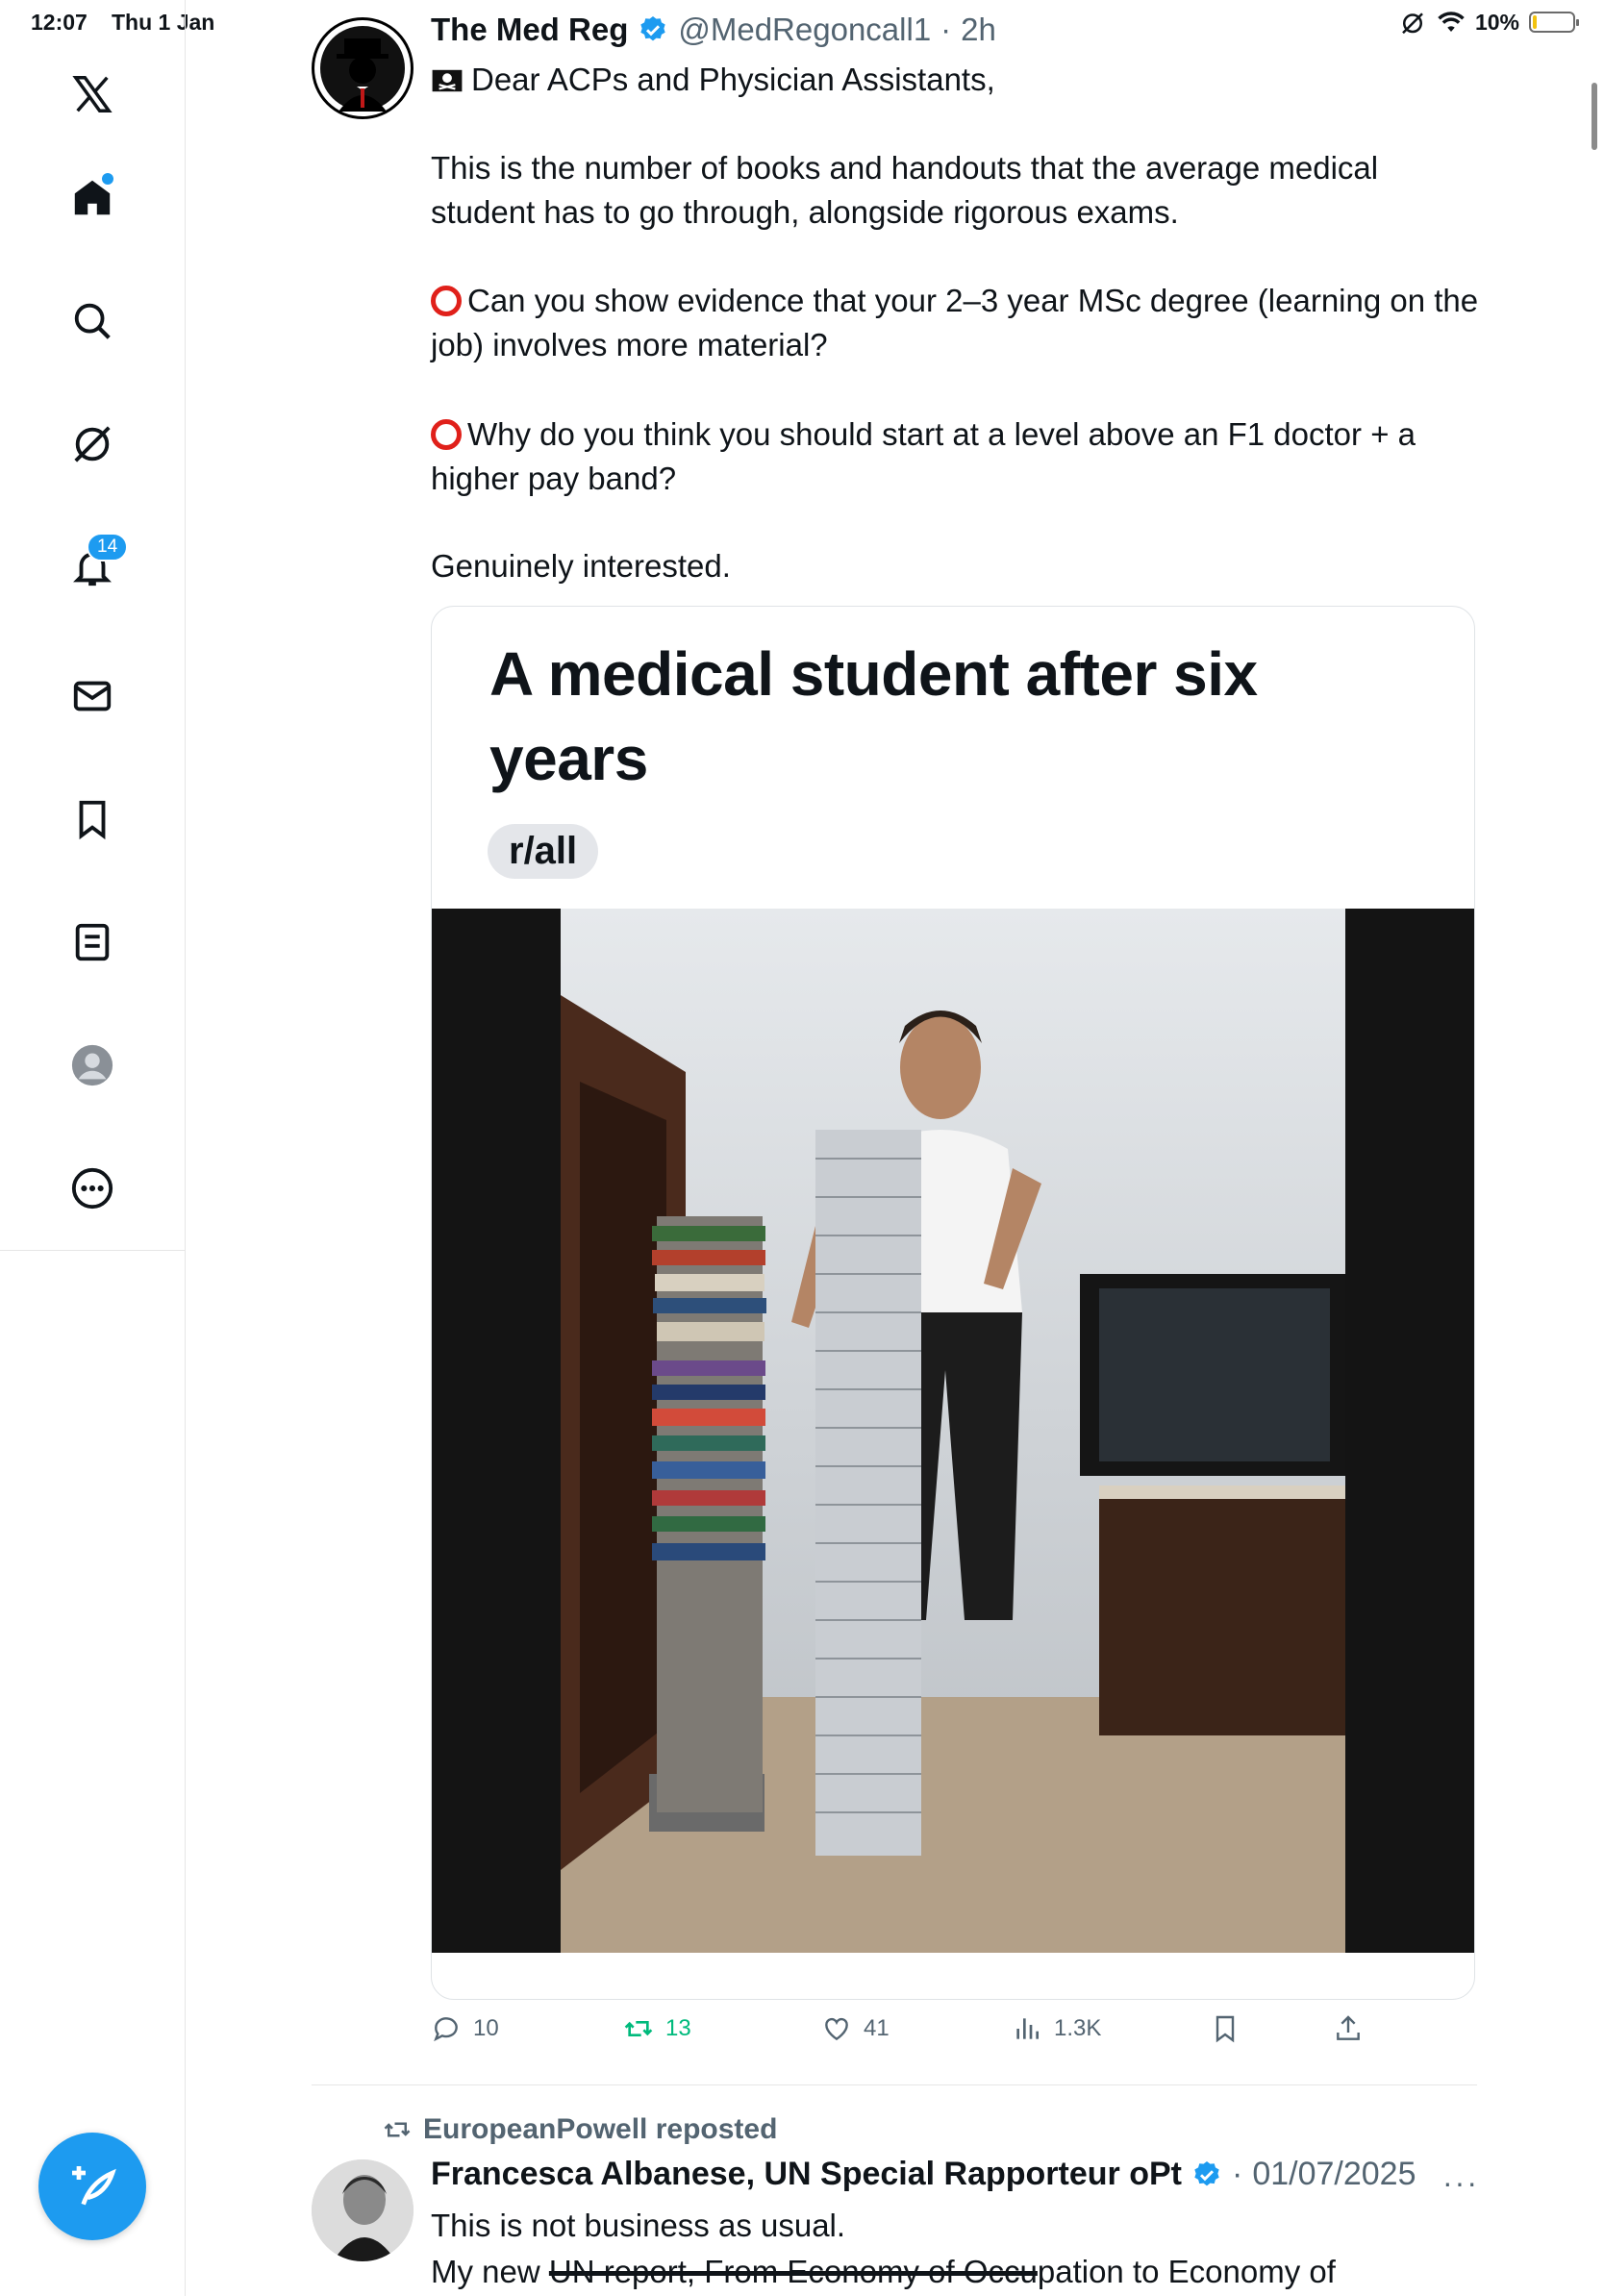 This screenshot has height=2296, width=1604. What do you see at coordinates (581, 566) in the screenshot?
I see `tweet-paragraph-4: Genuinely interested.` at bounding box center [581, 566].